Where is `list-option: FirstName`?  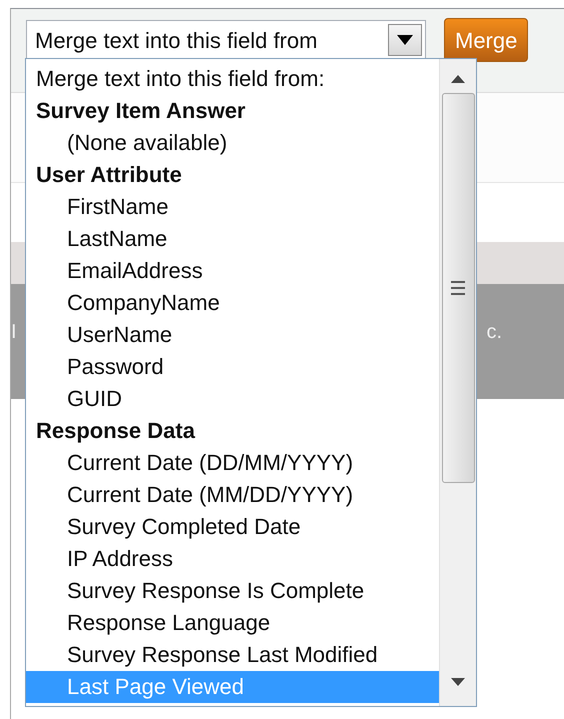
list-option: FirstName is located at coordinates (232, 207).